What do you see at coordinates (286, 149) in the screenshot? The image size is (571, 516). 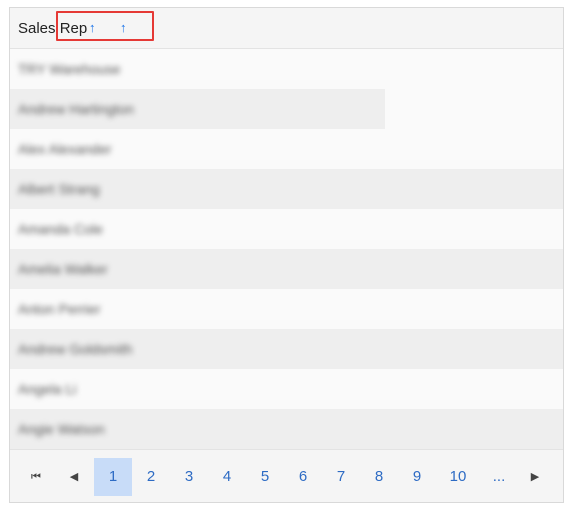 I see `table-row: Alex Alexander` at bounding box center [286, 149].